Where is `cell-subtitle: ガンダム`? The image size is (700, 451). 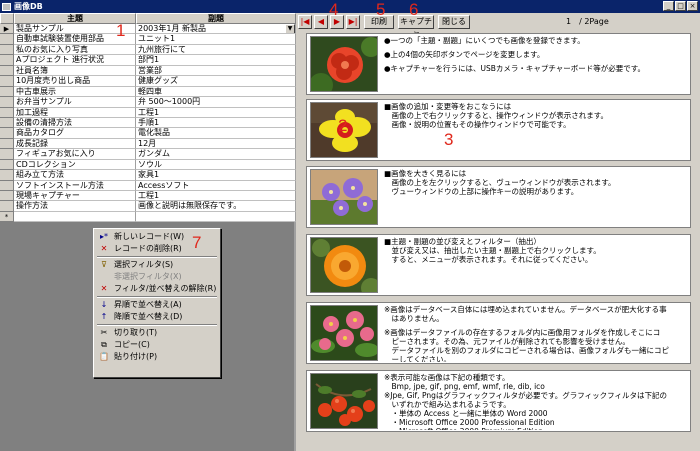 cell-subtitle: ガンダム is located at coordinates (216, 154).